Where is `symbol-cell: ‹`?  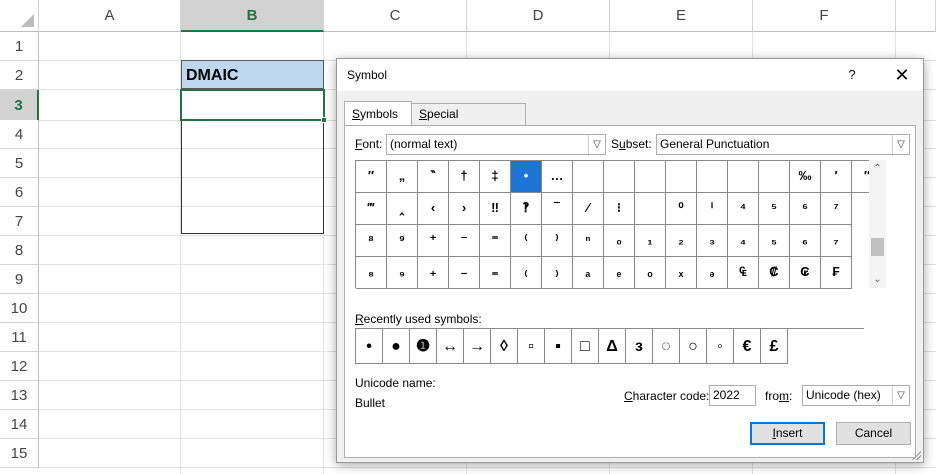 symbol-cell: ‹ is located at coordinates (433, 209).